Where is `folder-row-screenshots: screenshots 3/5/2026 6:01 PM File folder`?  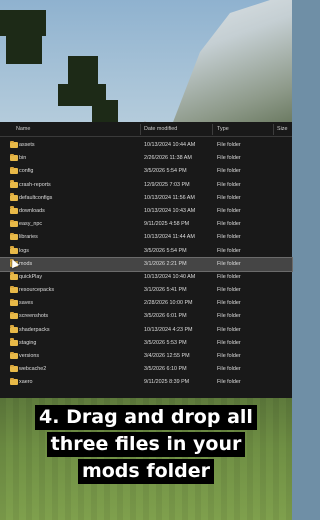
folder-row-screenshots: screenshots 3/5/2026 6:01 PM File folder is located at coordinates (146, 316).